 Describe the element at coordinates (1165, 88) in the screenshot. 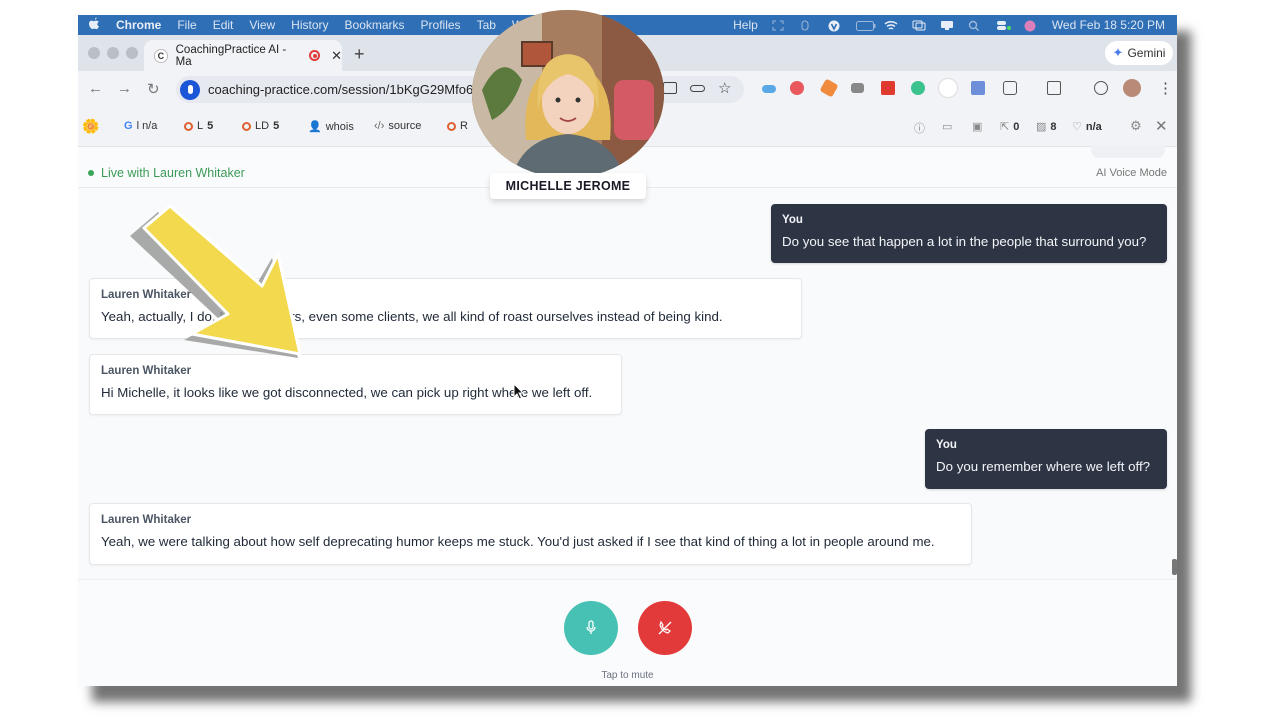

I see `chrome-menu-icon: ⋮` at that location.